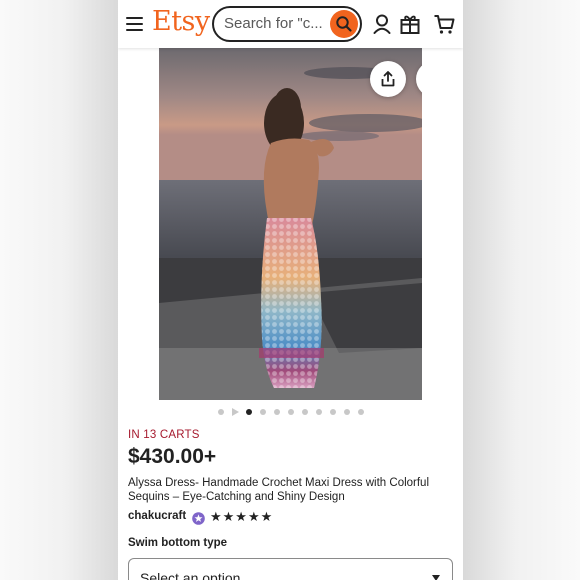 The width and height of the screenshot is (580, 580). I want to click on top-navigation: Etsy, so click(290, 24).